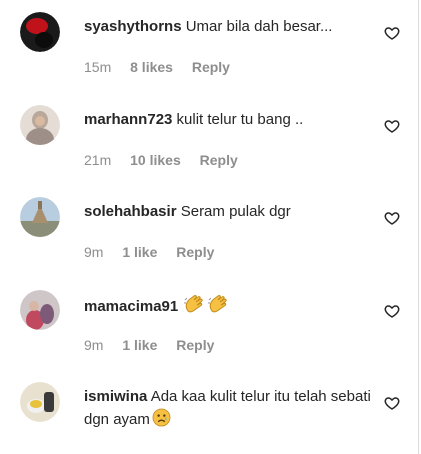  I want to click on comment-meta: 15m 8 likes Reply, so click(164, 67).